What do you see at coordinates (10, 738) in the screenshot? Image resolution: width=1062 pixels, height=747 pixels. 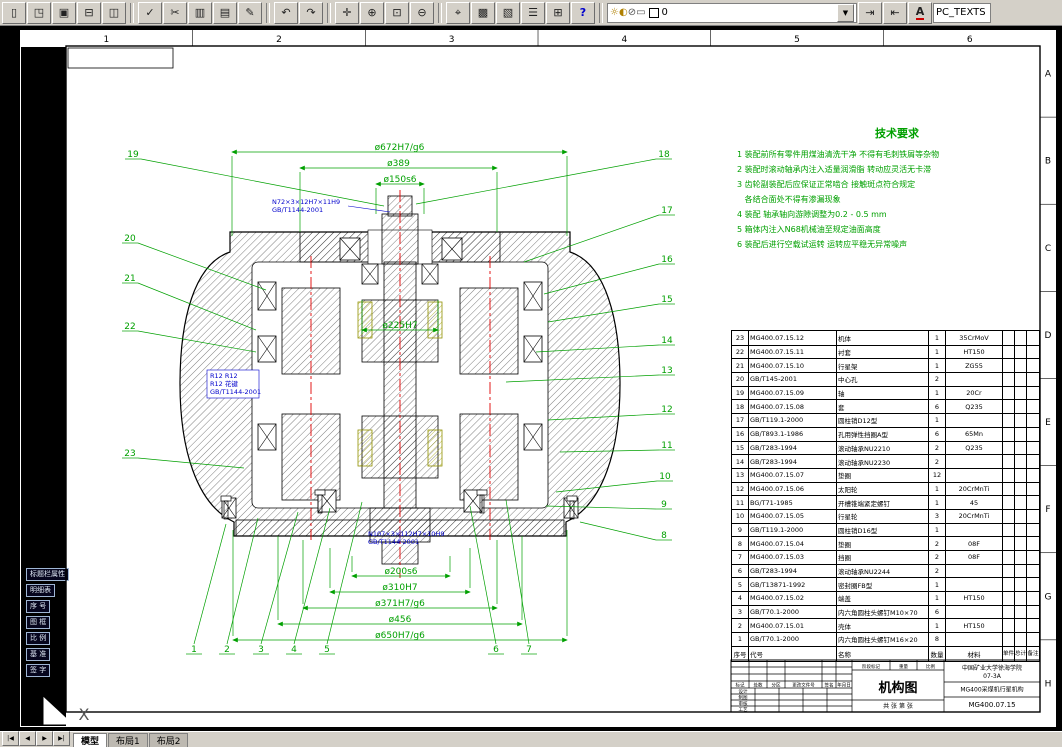 I see `tab-nav-0: |◀` at bounding box center [10, 738].